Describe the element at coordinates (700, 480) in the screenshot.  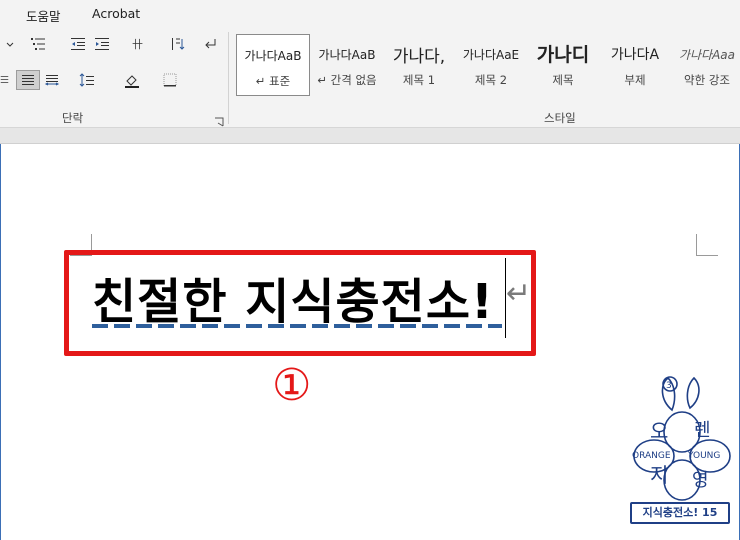
I see `logo-char-4: 영` at that location.